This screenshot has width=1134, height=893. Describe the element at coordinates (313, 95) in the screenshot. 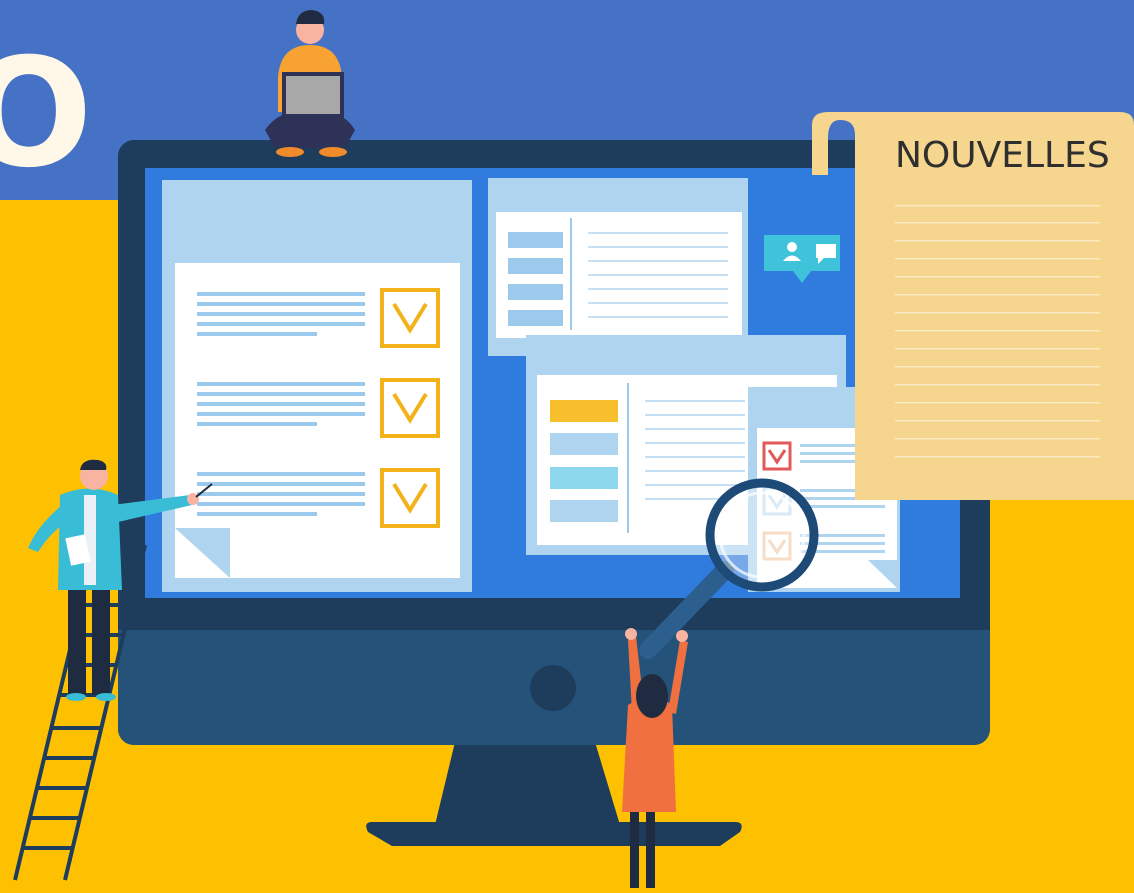

I see `laptop-icon` at that location.